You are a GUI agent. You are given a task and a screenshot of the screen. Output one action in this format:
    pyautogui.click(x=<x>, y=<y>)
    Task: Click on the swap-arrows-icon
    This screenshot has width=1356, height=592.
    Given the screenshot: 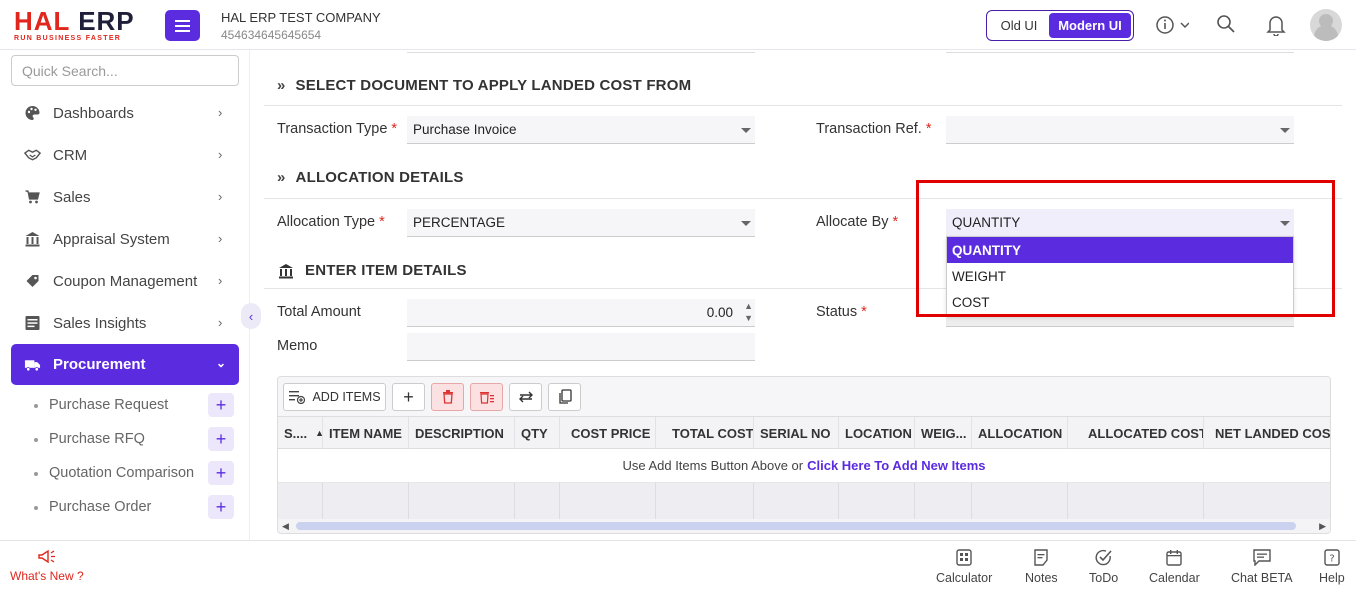 What is the action you would take?
    pyautogui.click(x=525, y=397)
    